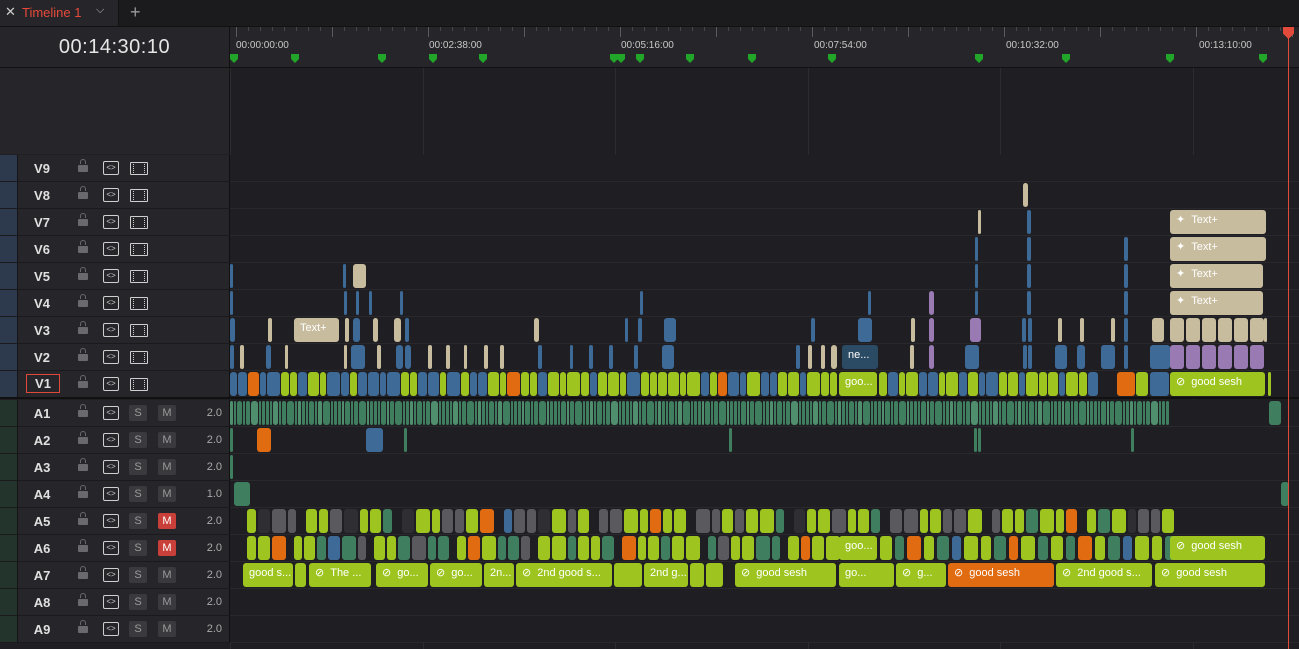  I want to click on mute-button: M, so click(167, 440).